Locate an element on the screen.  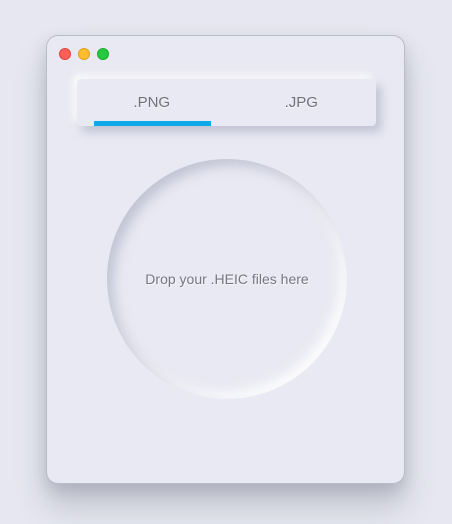
tab-jpg: .JPG is located at coordinates (302, 102).